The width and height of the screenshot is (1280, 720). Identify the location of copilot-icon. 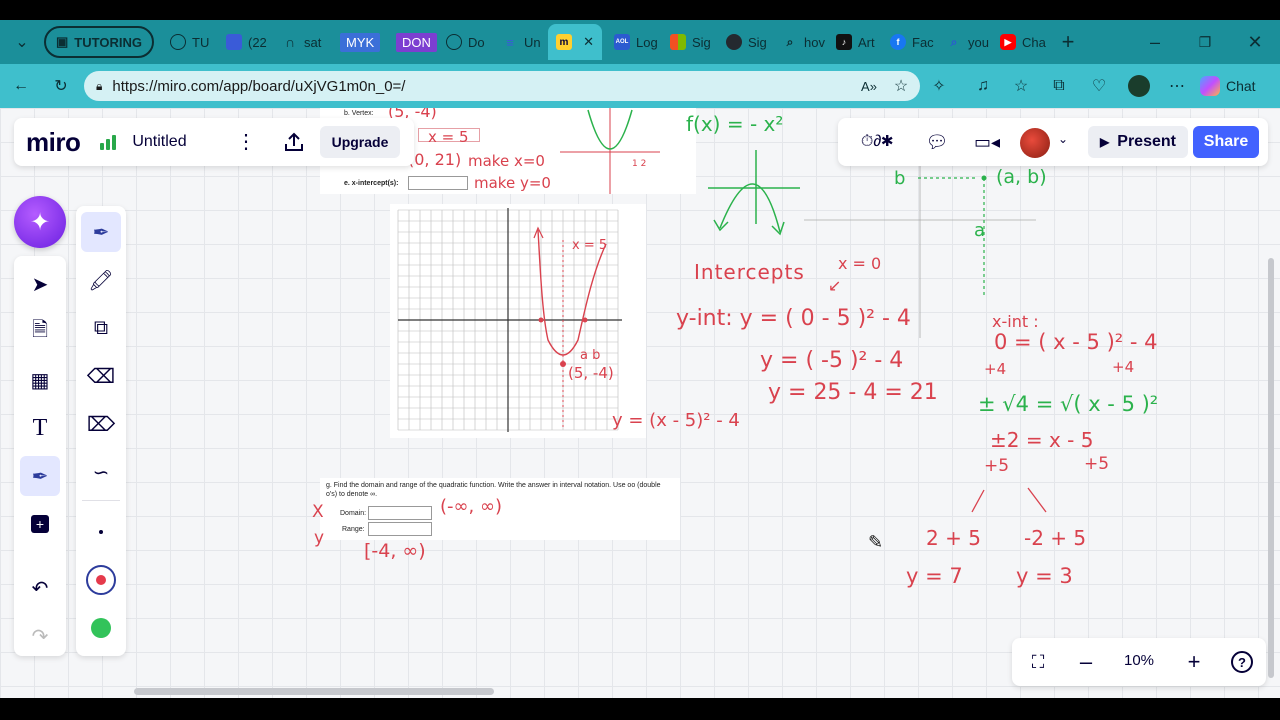
(1210, 86).